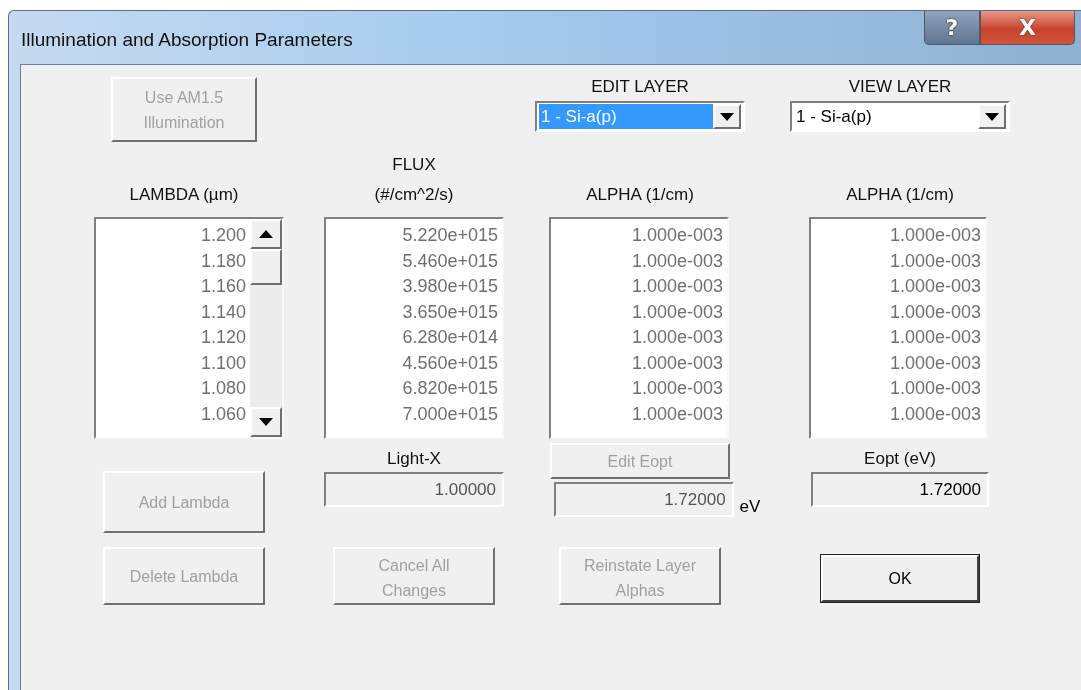  I want to click on column-header: FLUX, so click(414, 165).